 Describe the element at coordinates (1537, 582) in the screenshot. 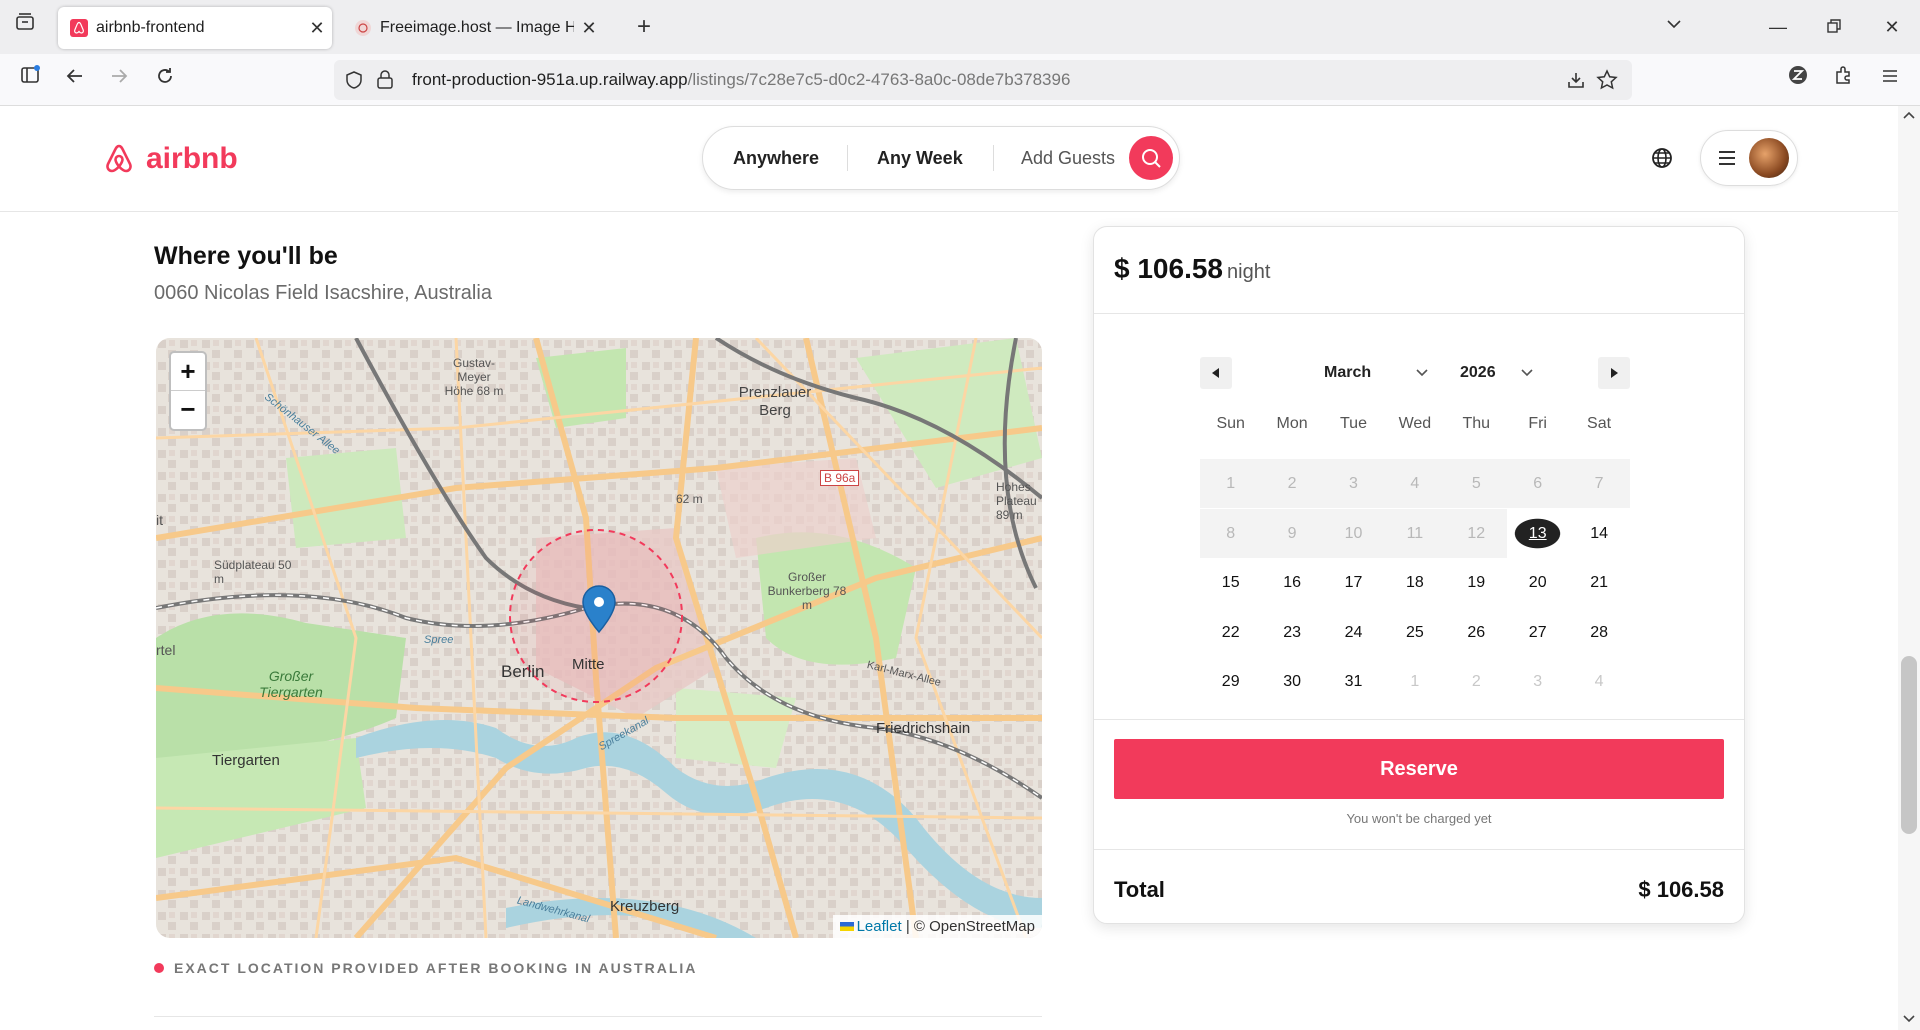

I see `calendar-day: 20` at that location.